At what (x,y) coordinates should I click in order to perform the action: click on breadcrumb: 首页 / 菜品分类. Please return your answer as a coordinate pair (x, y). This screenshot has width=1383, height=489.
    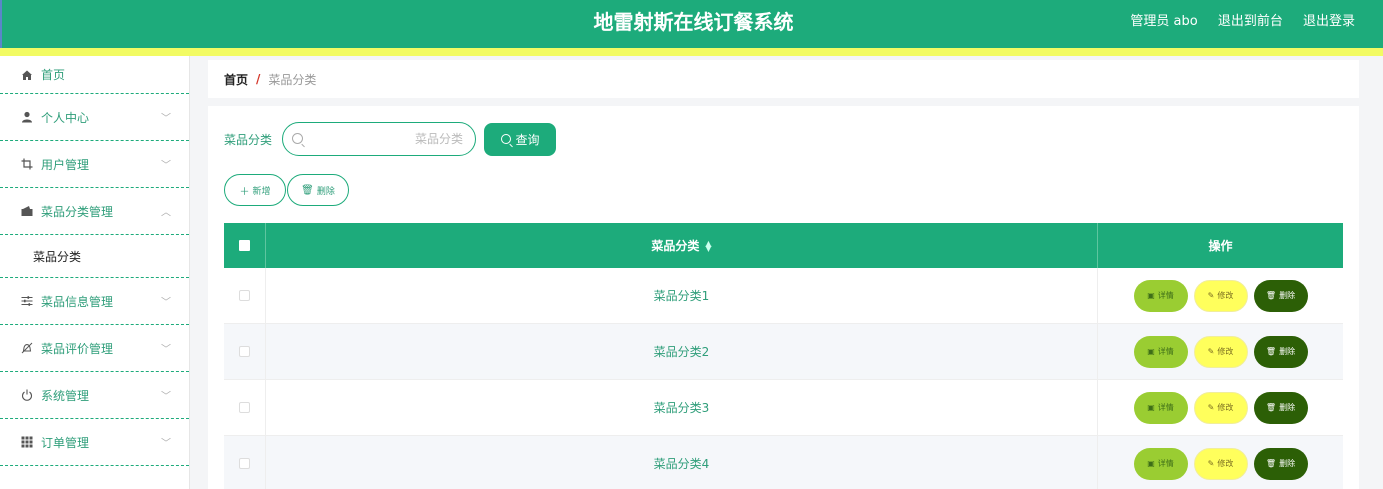
    Looking at the image, I should click on (783, 79).